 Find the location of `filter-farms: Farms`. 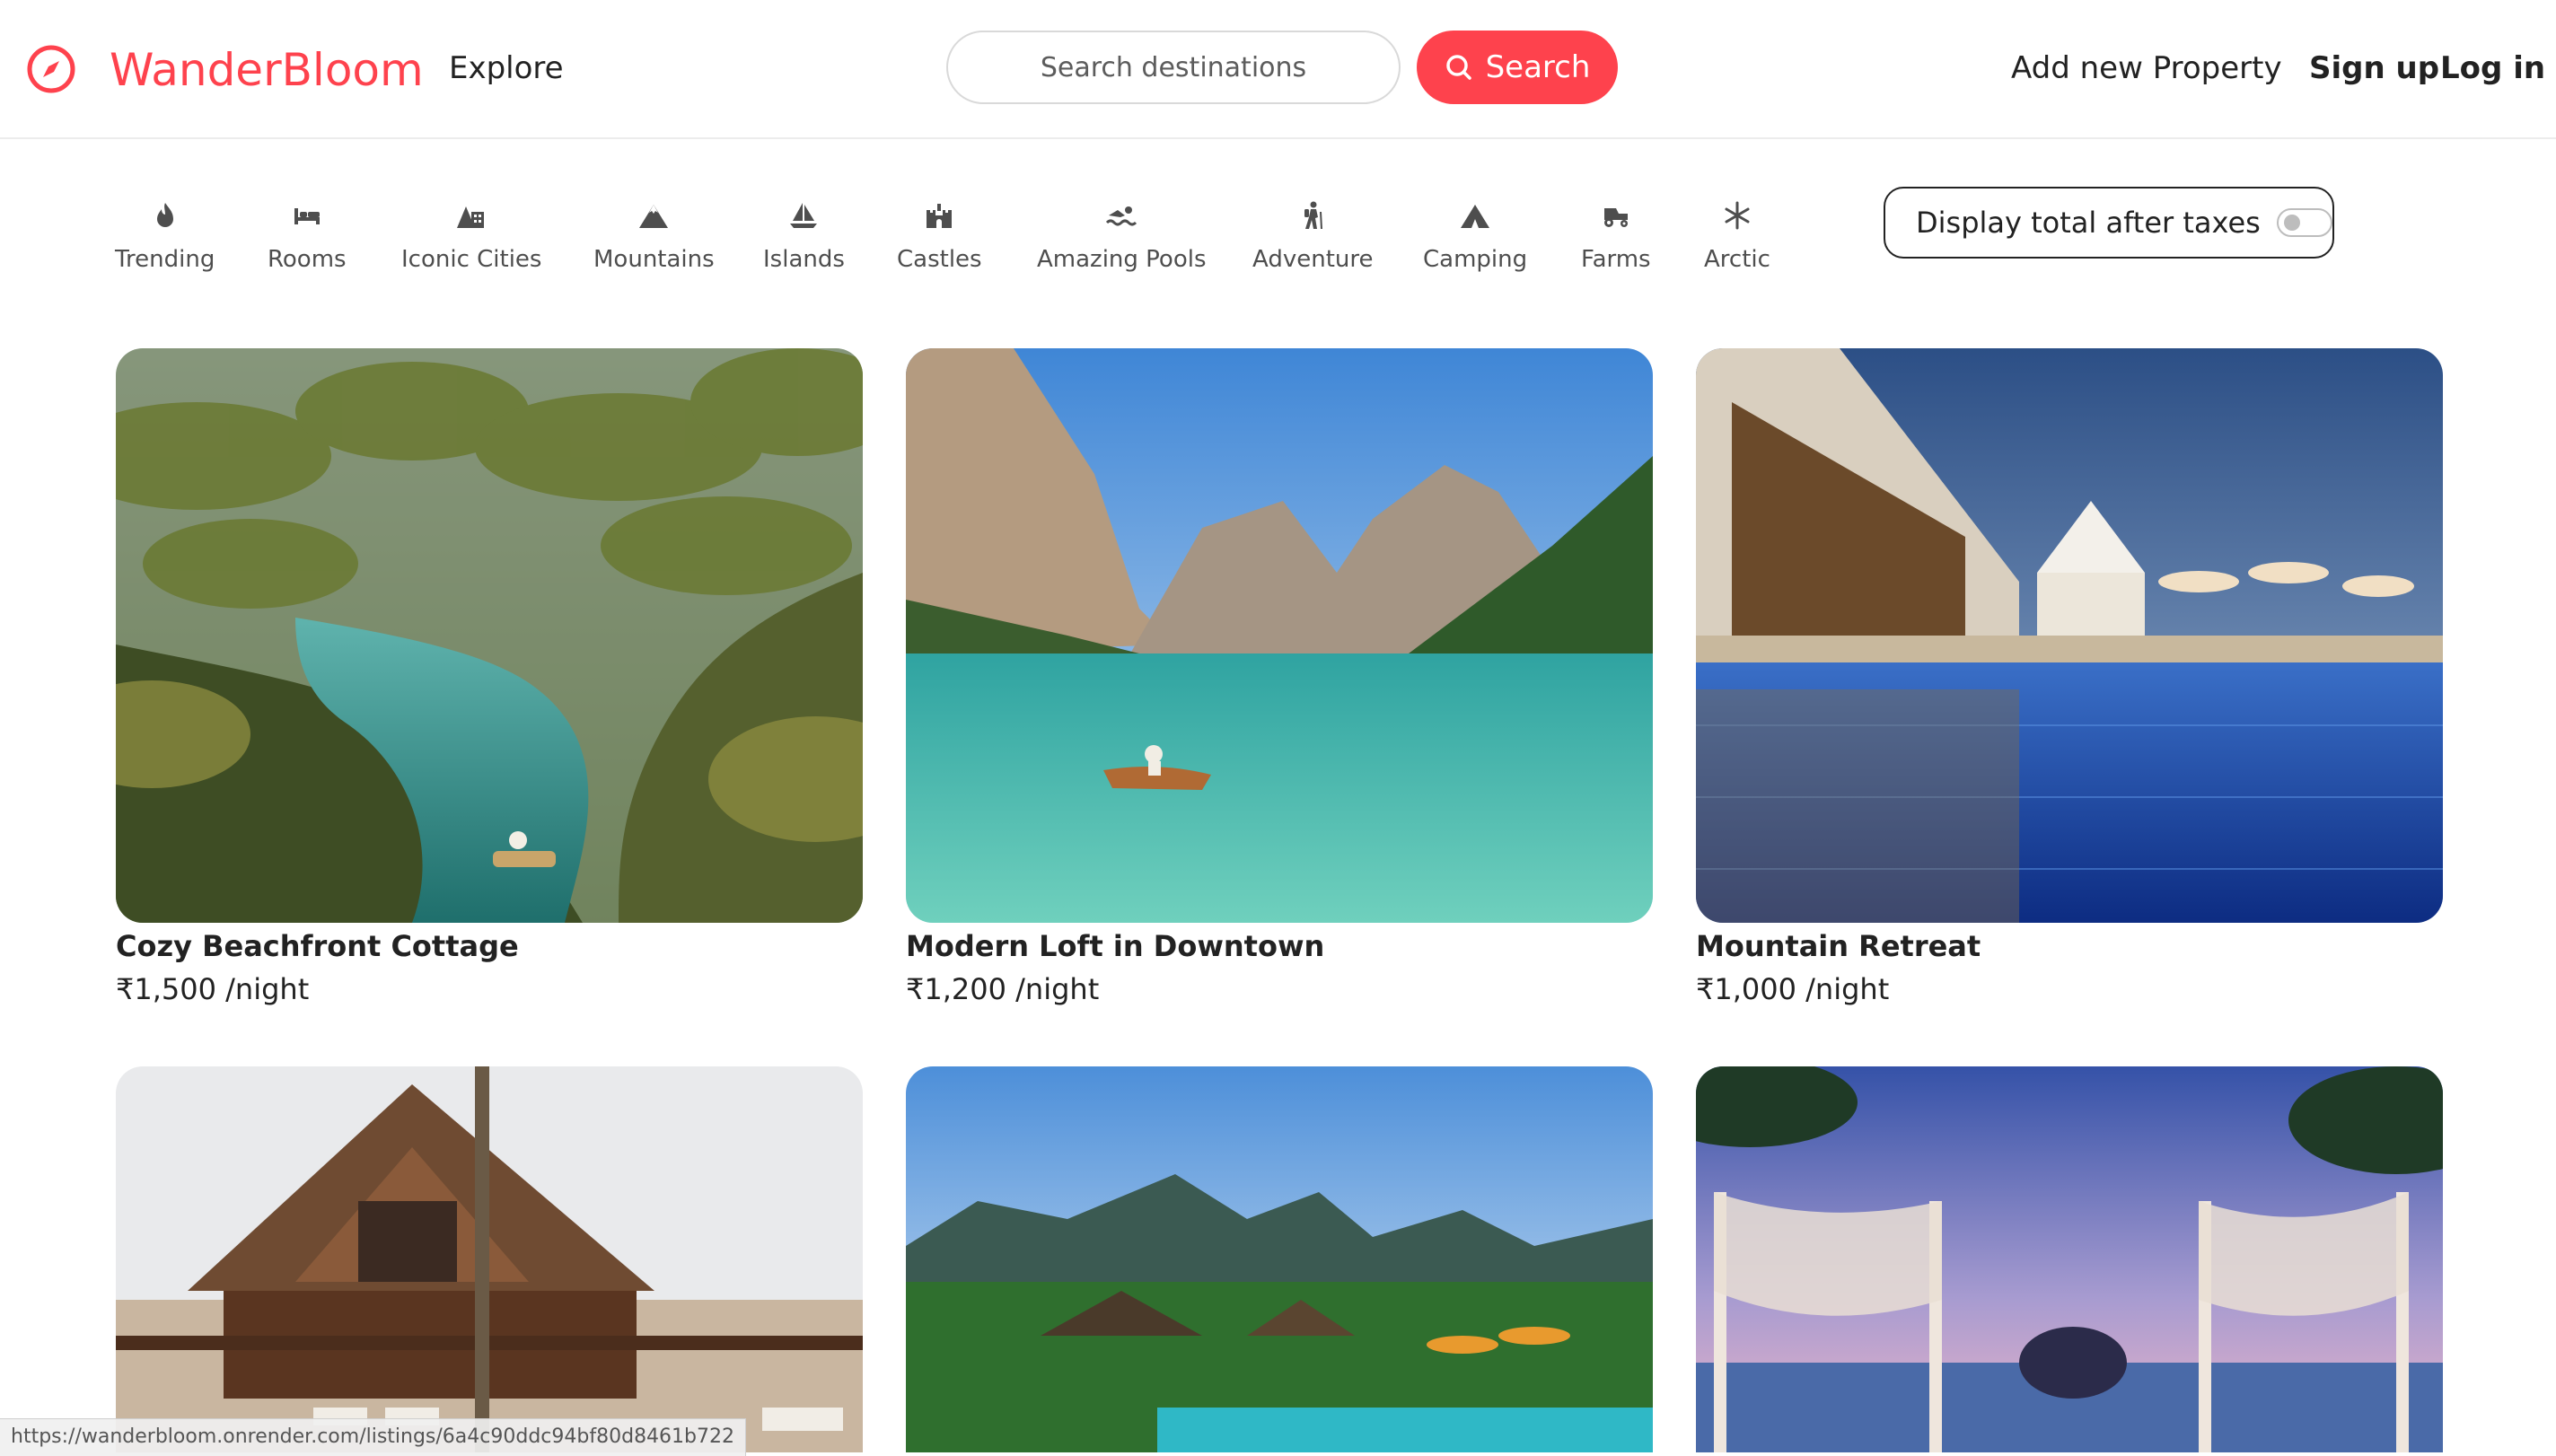

filter-farms: Farms is located at coordinates (1616, 239).